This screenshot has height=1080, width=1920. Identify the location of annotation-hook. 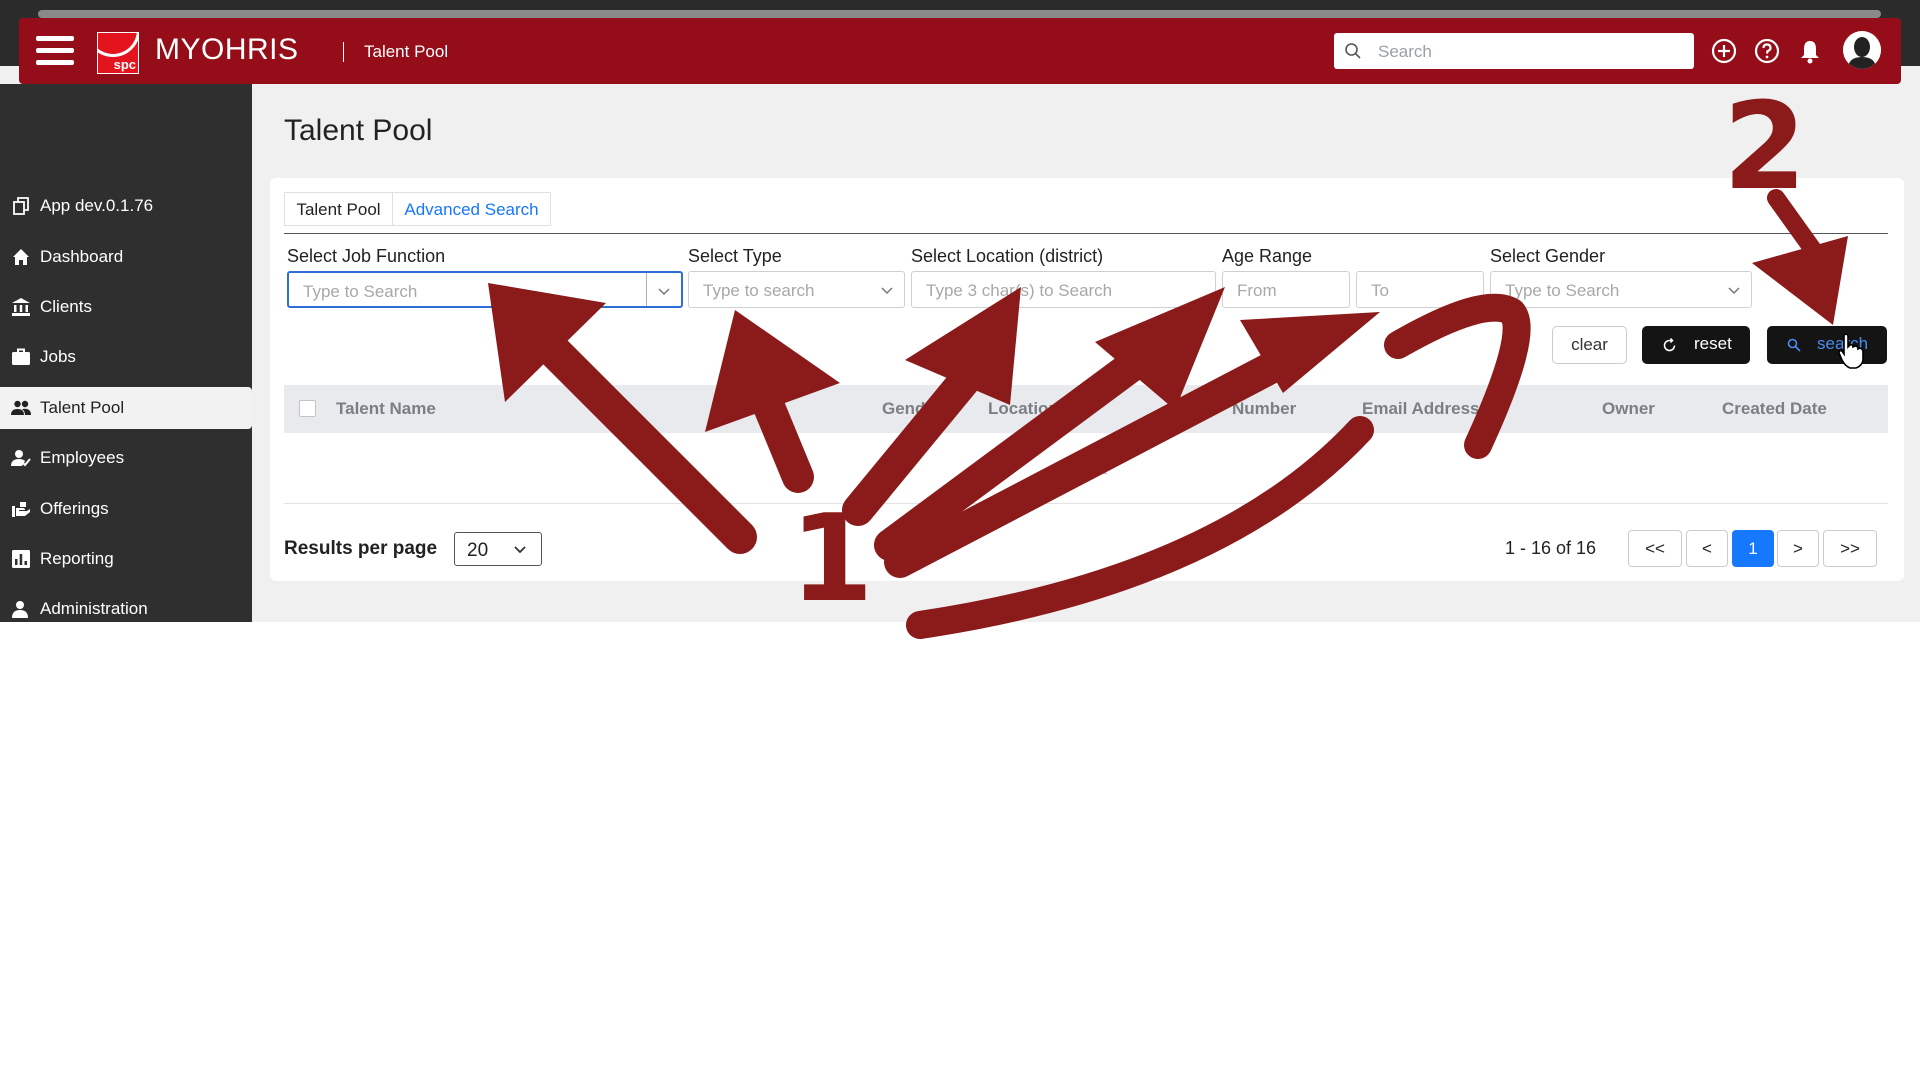
(1457, 376).